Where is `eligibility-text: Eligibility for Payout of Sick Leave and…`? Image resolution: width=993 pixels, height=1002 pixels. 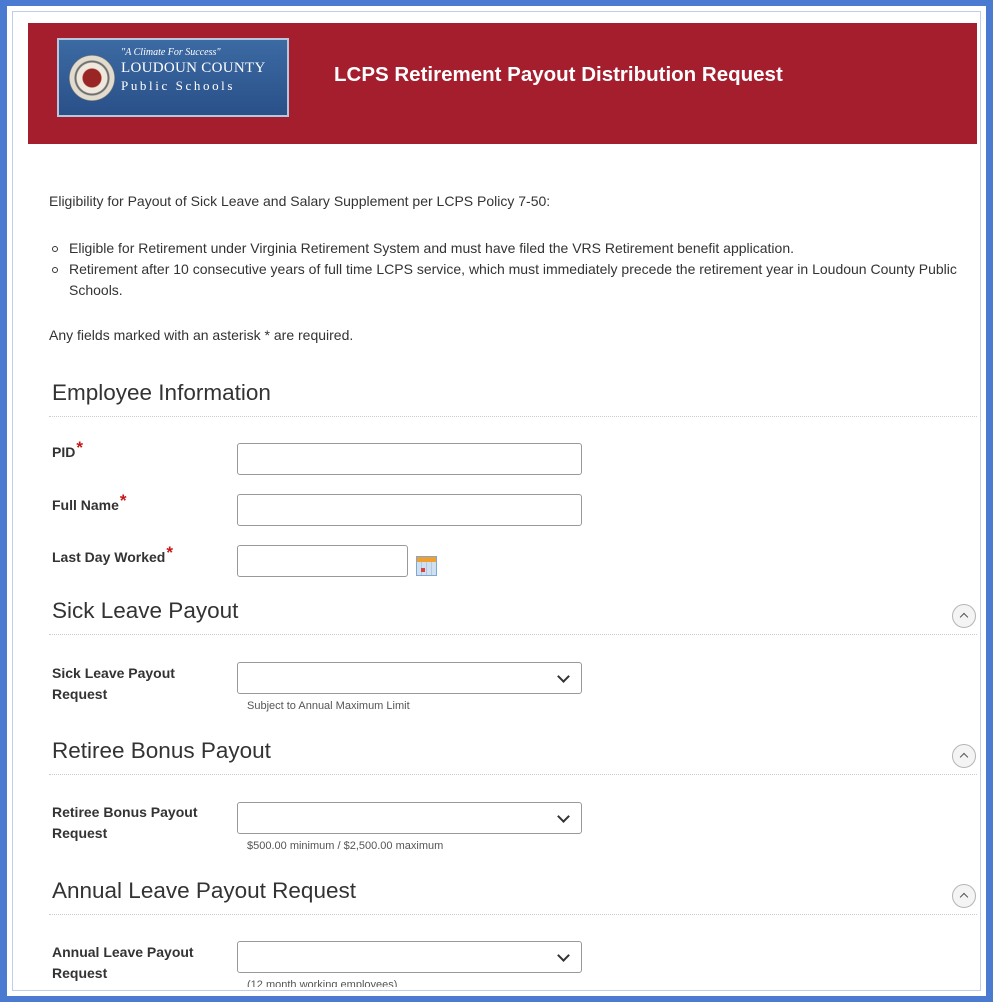 eligibility-text: Eligibility for Payout of Sick Leave and… is located at coordinates (300, 201).